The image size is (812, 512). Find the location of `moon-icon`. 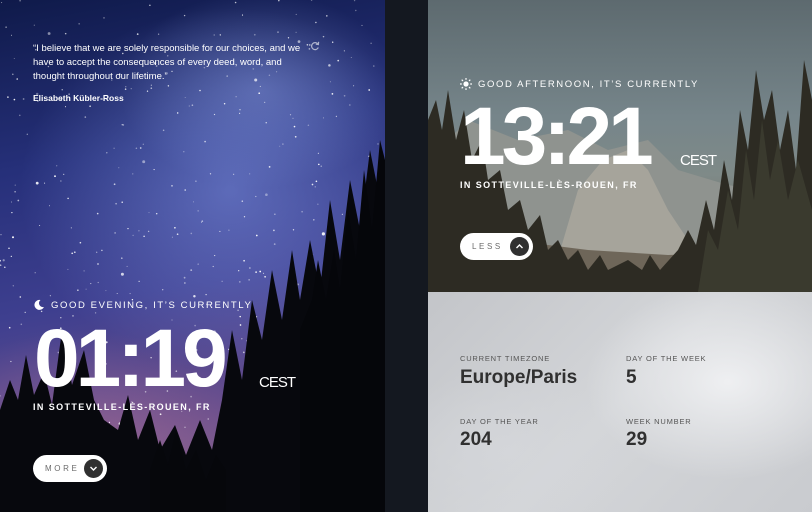

moon-icon is located at coordinates (39, 304).